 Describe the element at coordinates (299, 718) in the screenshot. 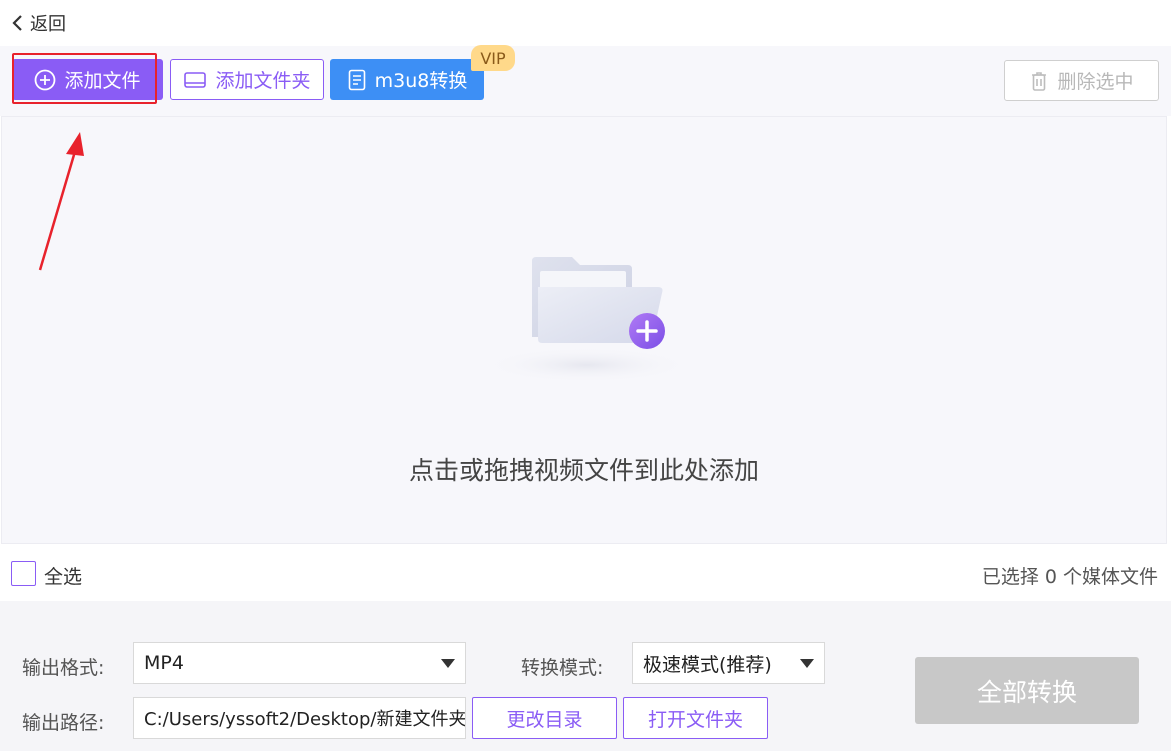

I see `output-path-input: C:/Users/yssoft2/Desktop/新建文件夹` at that location.